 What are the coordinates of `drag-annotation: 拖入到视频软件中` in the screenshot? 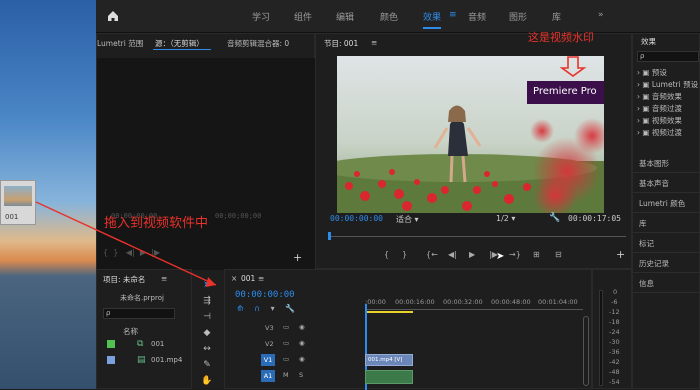 It's located at (156, 223).